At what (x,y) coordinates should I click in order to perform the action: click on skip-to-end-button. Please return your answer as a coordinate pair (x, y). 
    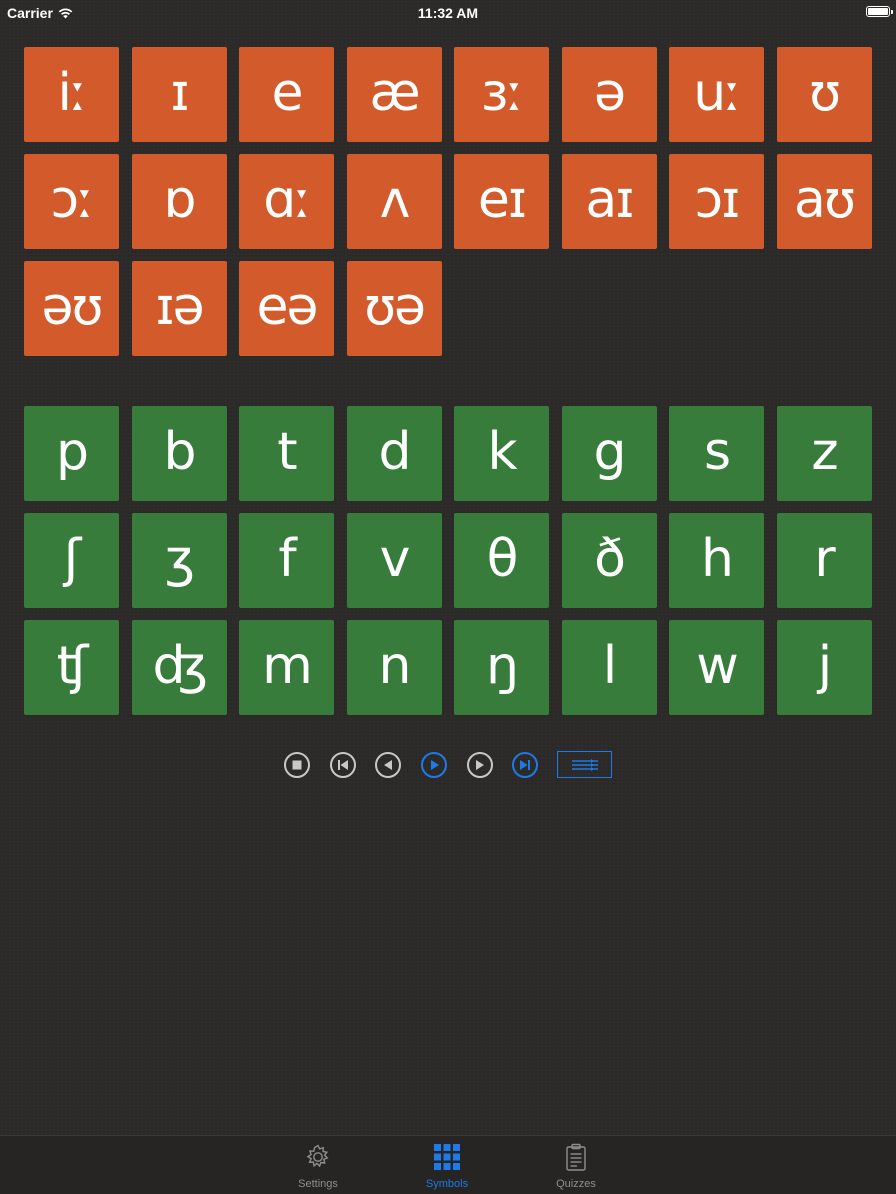
    Looking at the image, I should click on (525, 765).